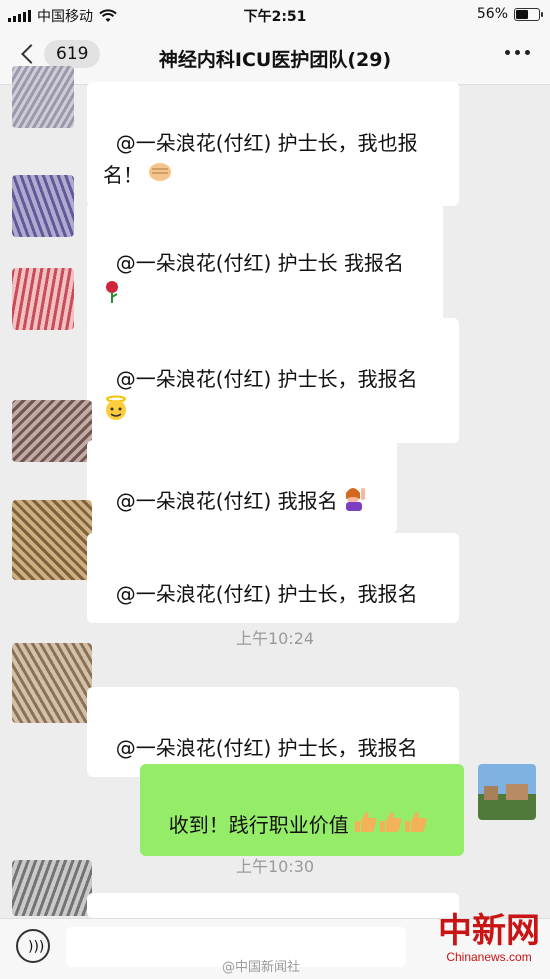  I want to click on message-bubble: @一朵浪花(付红) 护士长 我报名, so click(265, 264).